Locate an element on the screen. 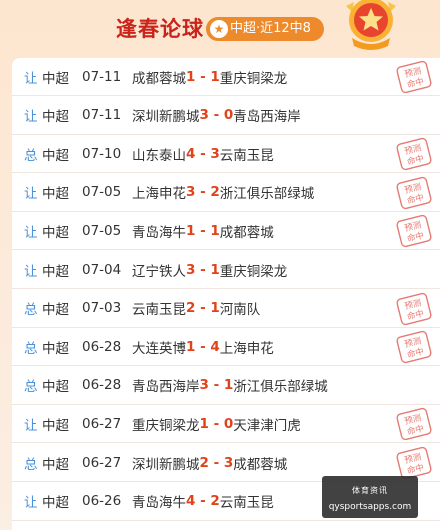 This screenshot has height=530, width=440. match-date: 06-26 is located at coordinates (102, 501).